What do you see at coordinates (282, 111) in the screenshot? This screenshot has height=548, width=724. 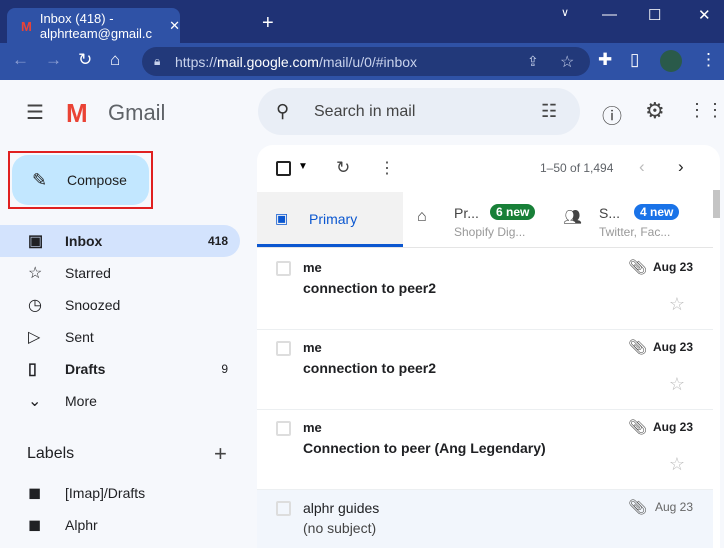 I see `search-icon: ⚲` at bounding box center [282, 111].